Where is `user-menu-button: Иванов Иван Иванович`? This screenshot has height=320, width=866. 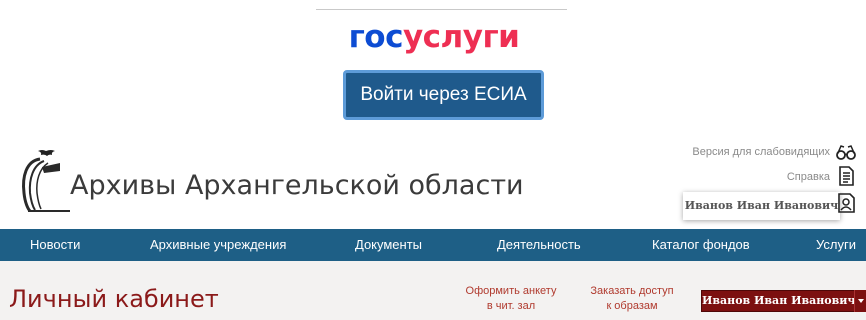 user-menu-button: Иванов Иван Иванович is located at coordinates (778, 301).